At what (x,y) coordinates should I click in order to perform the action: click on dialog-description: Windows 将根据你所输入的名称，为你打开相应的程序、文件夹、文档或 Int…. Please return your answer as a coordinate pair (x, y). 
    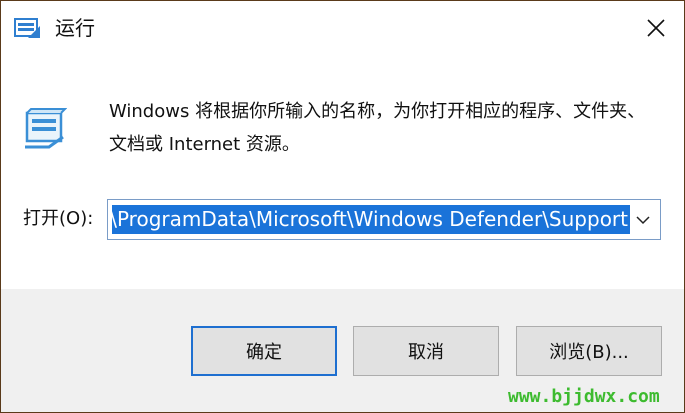
    Looking at the image, I should click on (377, 128).